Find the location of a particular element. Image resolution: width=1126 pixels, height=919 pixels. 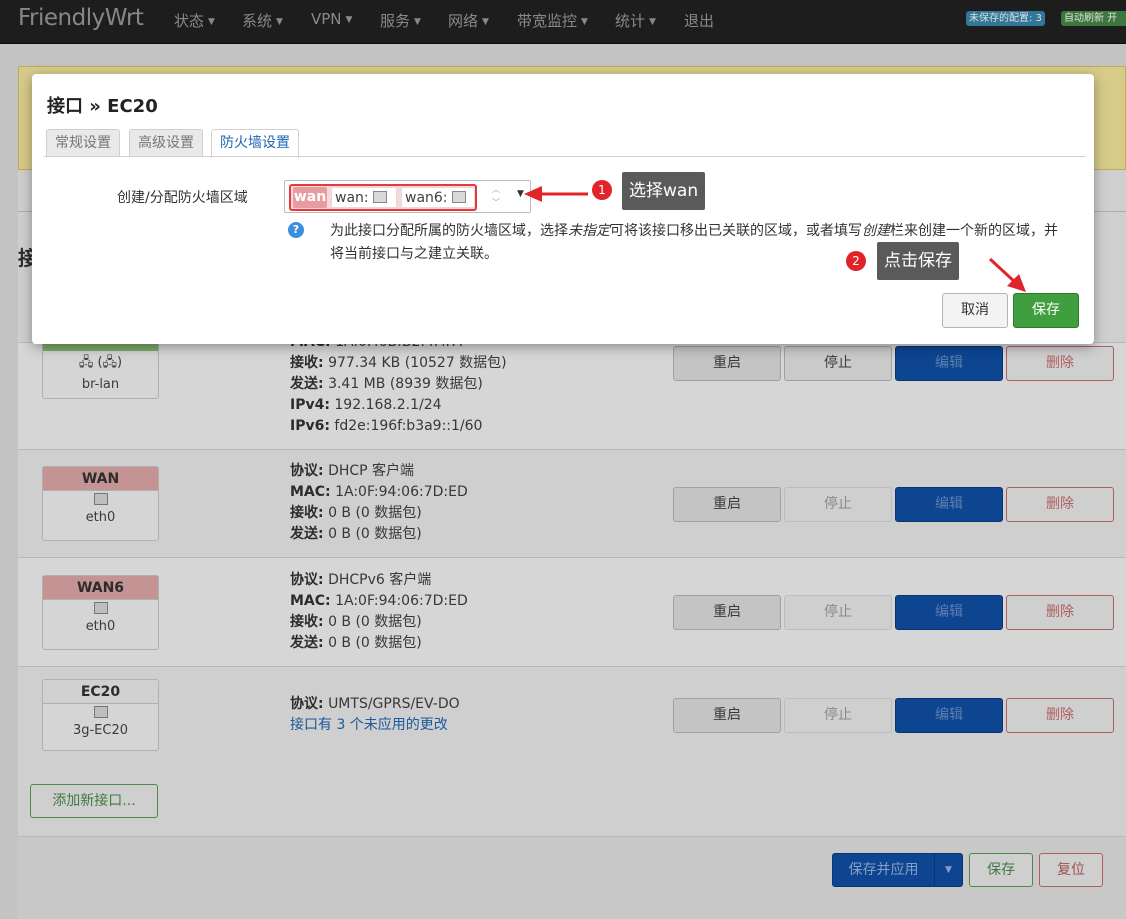

arrow-to-save is located at coordinates (1003, 271).